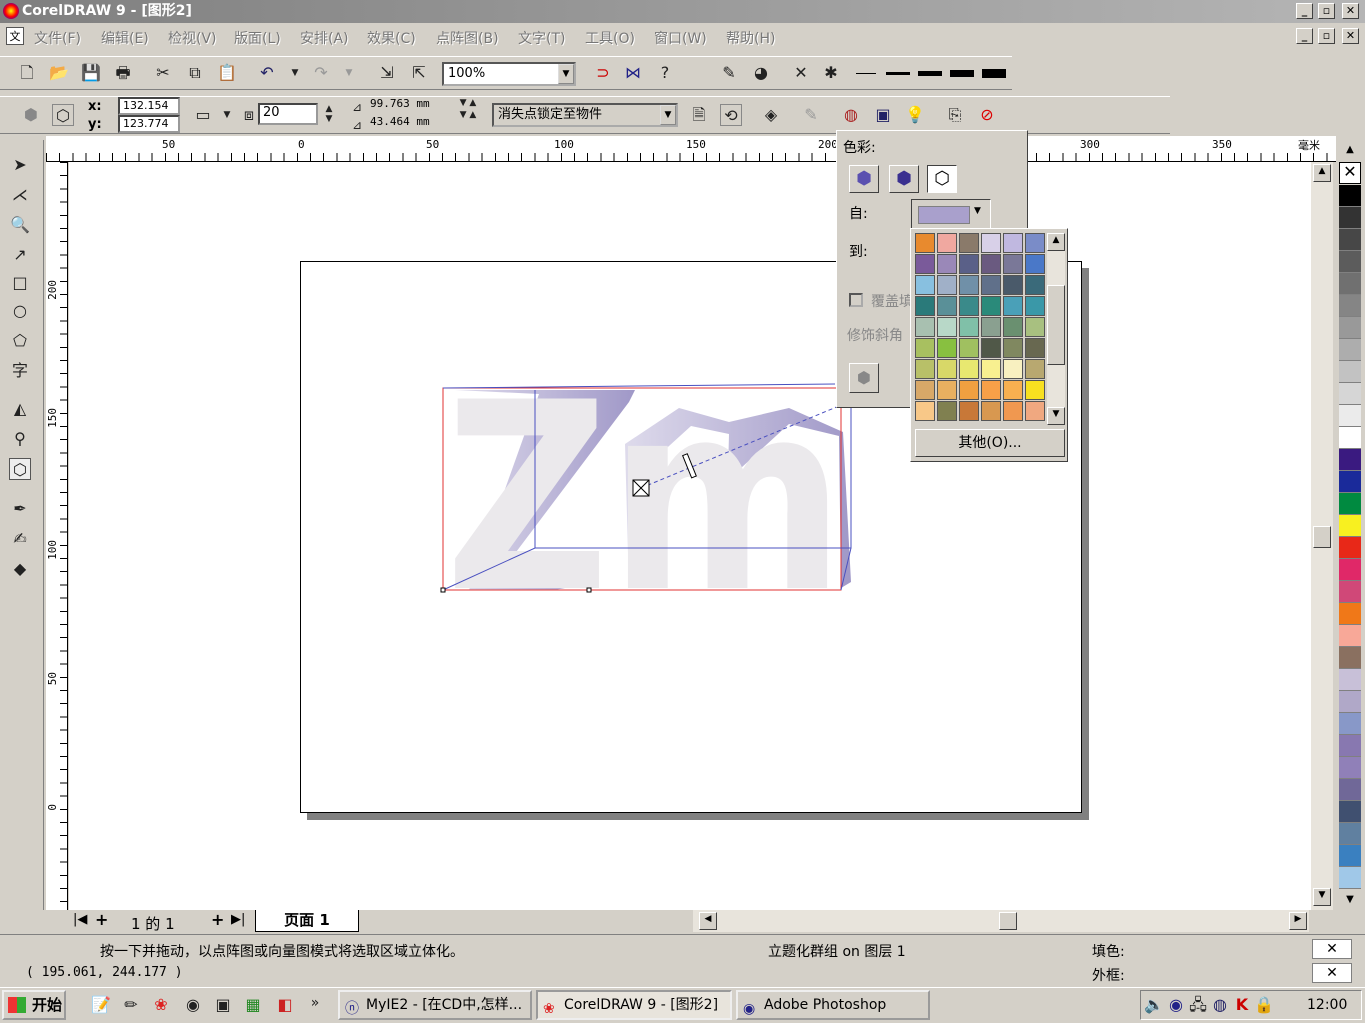  What do you see at coordinates (1350, 537) in the screenshot?
I see `palette-swatches` at bounding box center [1350, 537].